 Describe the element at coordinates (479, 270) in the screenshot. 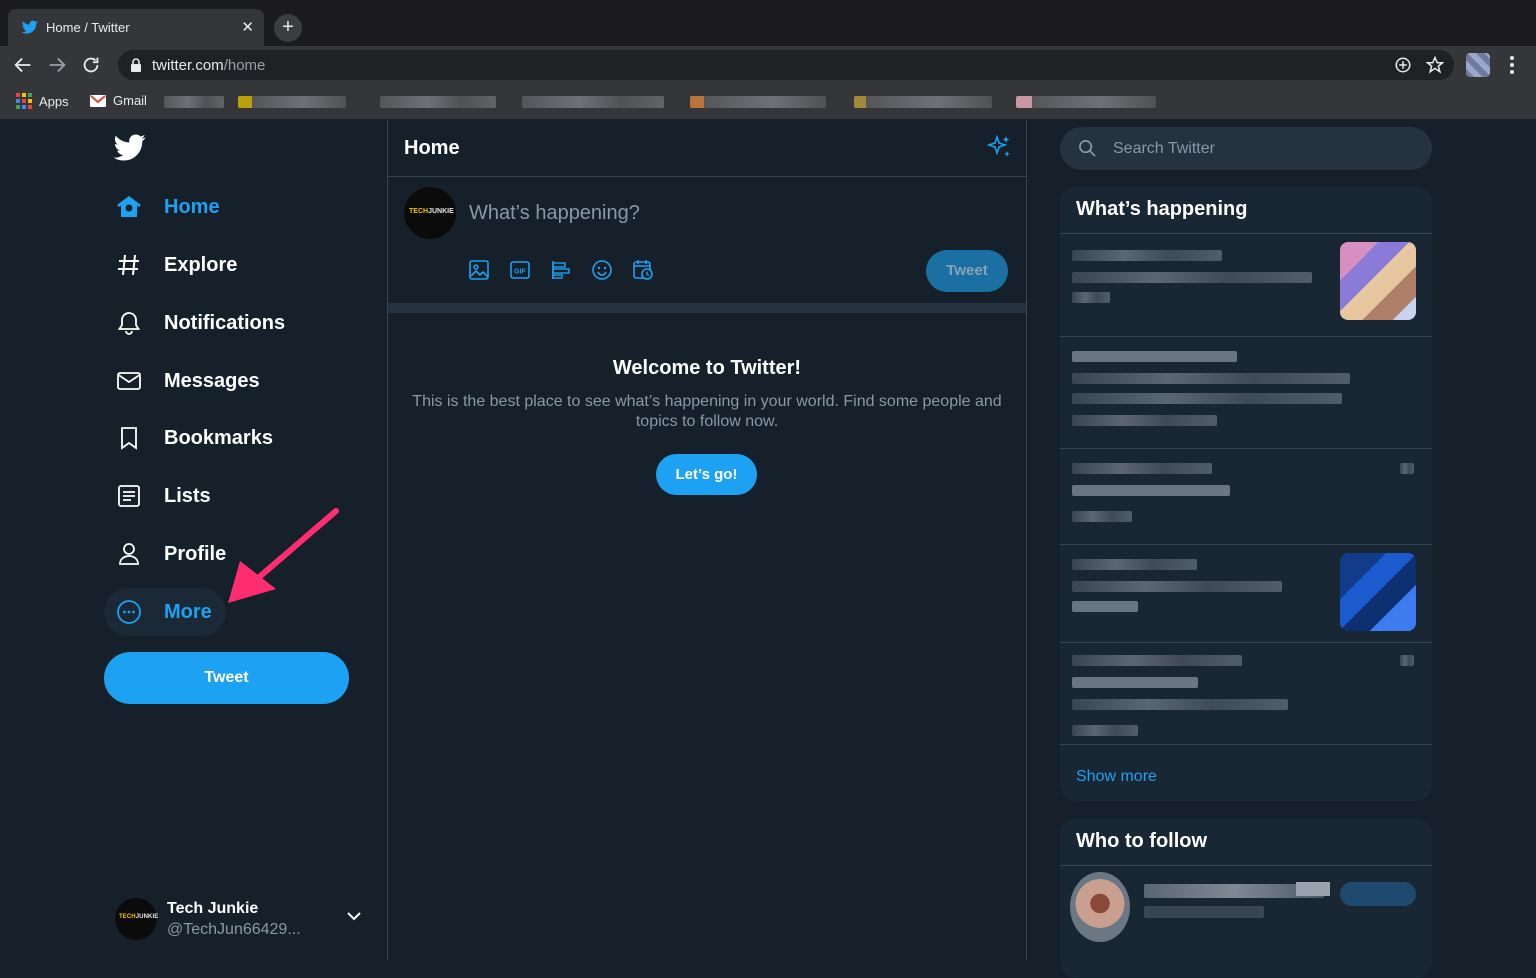

I see `image-icon` at that location.